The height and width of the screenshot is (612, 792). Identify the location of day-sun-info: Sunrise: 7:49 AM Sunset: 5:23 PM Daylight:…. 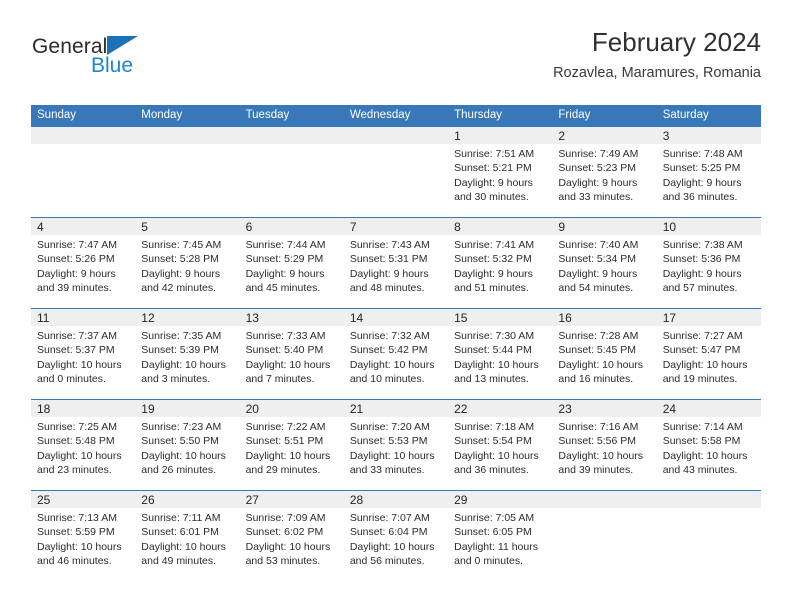
(604, 174).